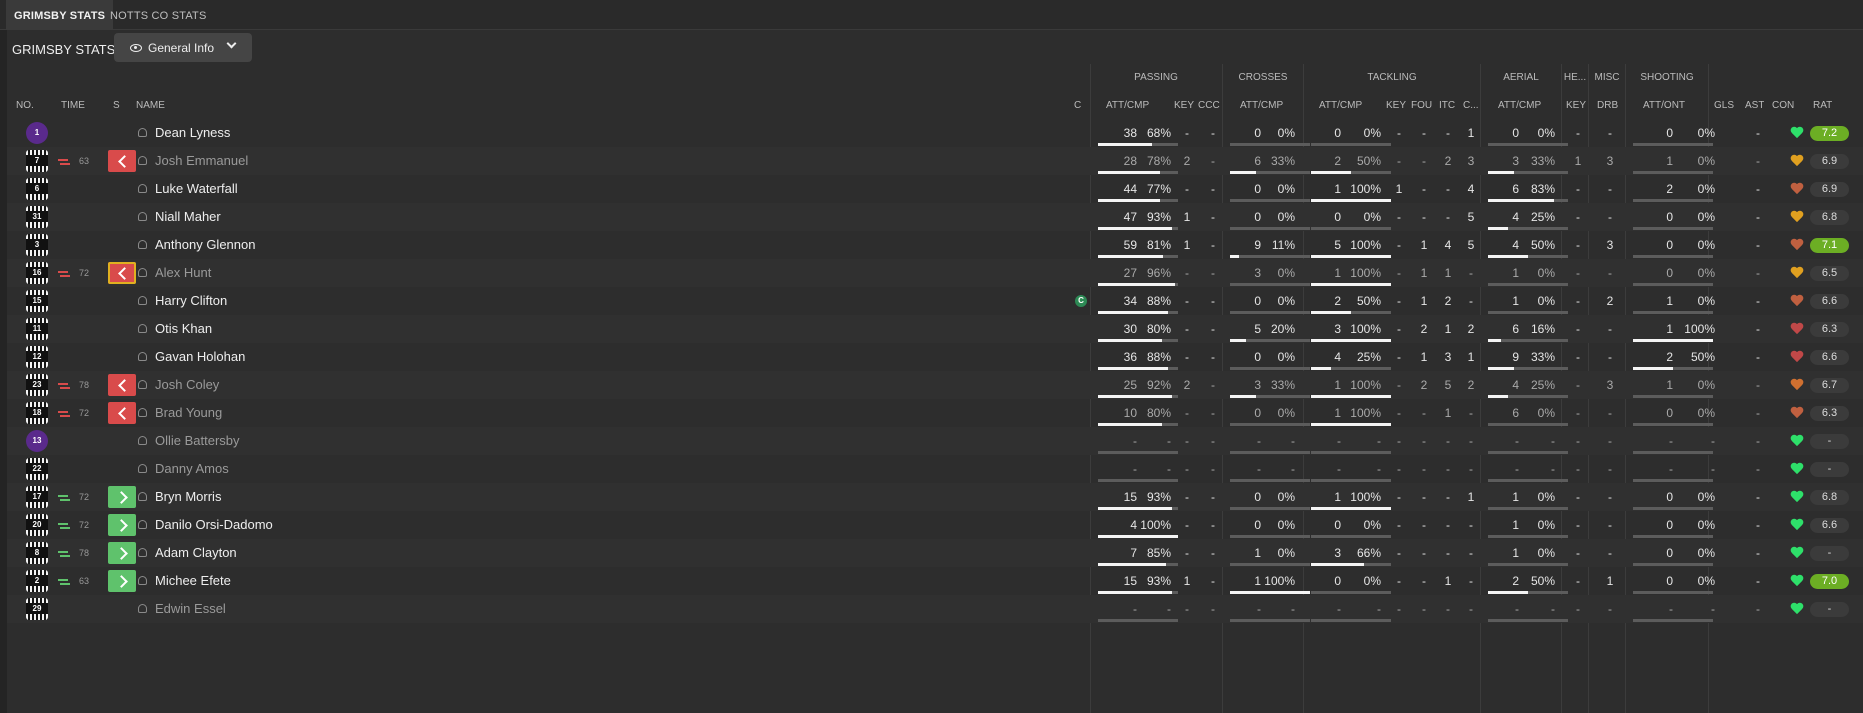 The width and height of the screenshot is (1863, 713). I want to click on column-header-pass-ccc: CCC, so click(1209, 105).